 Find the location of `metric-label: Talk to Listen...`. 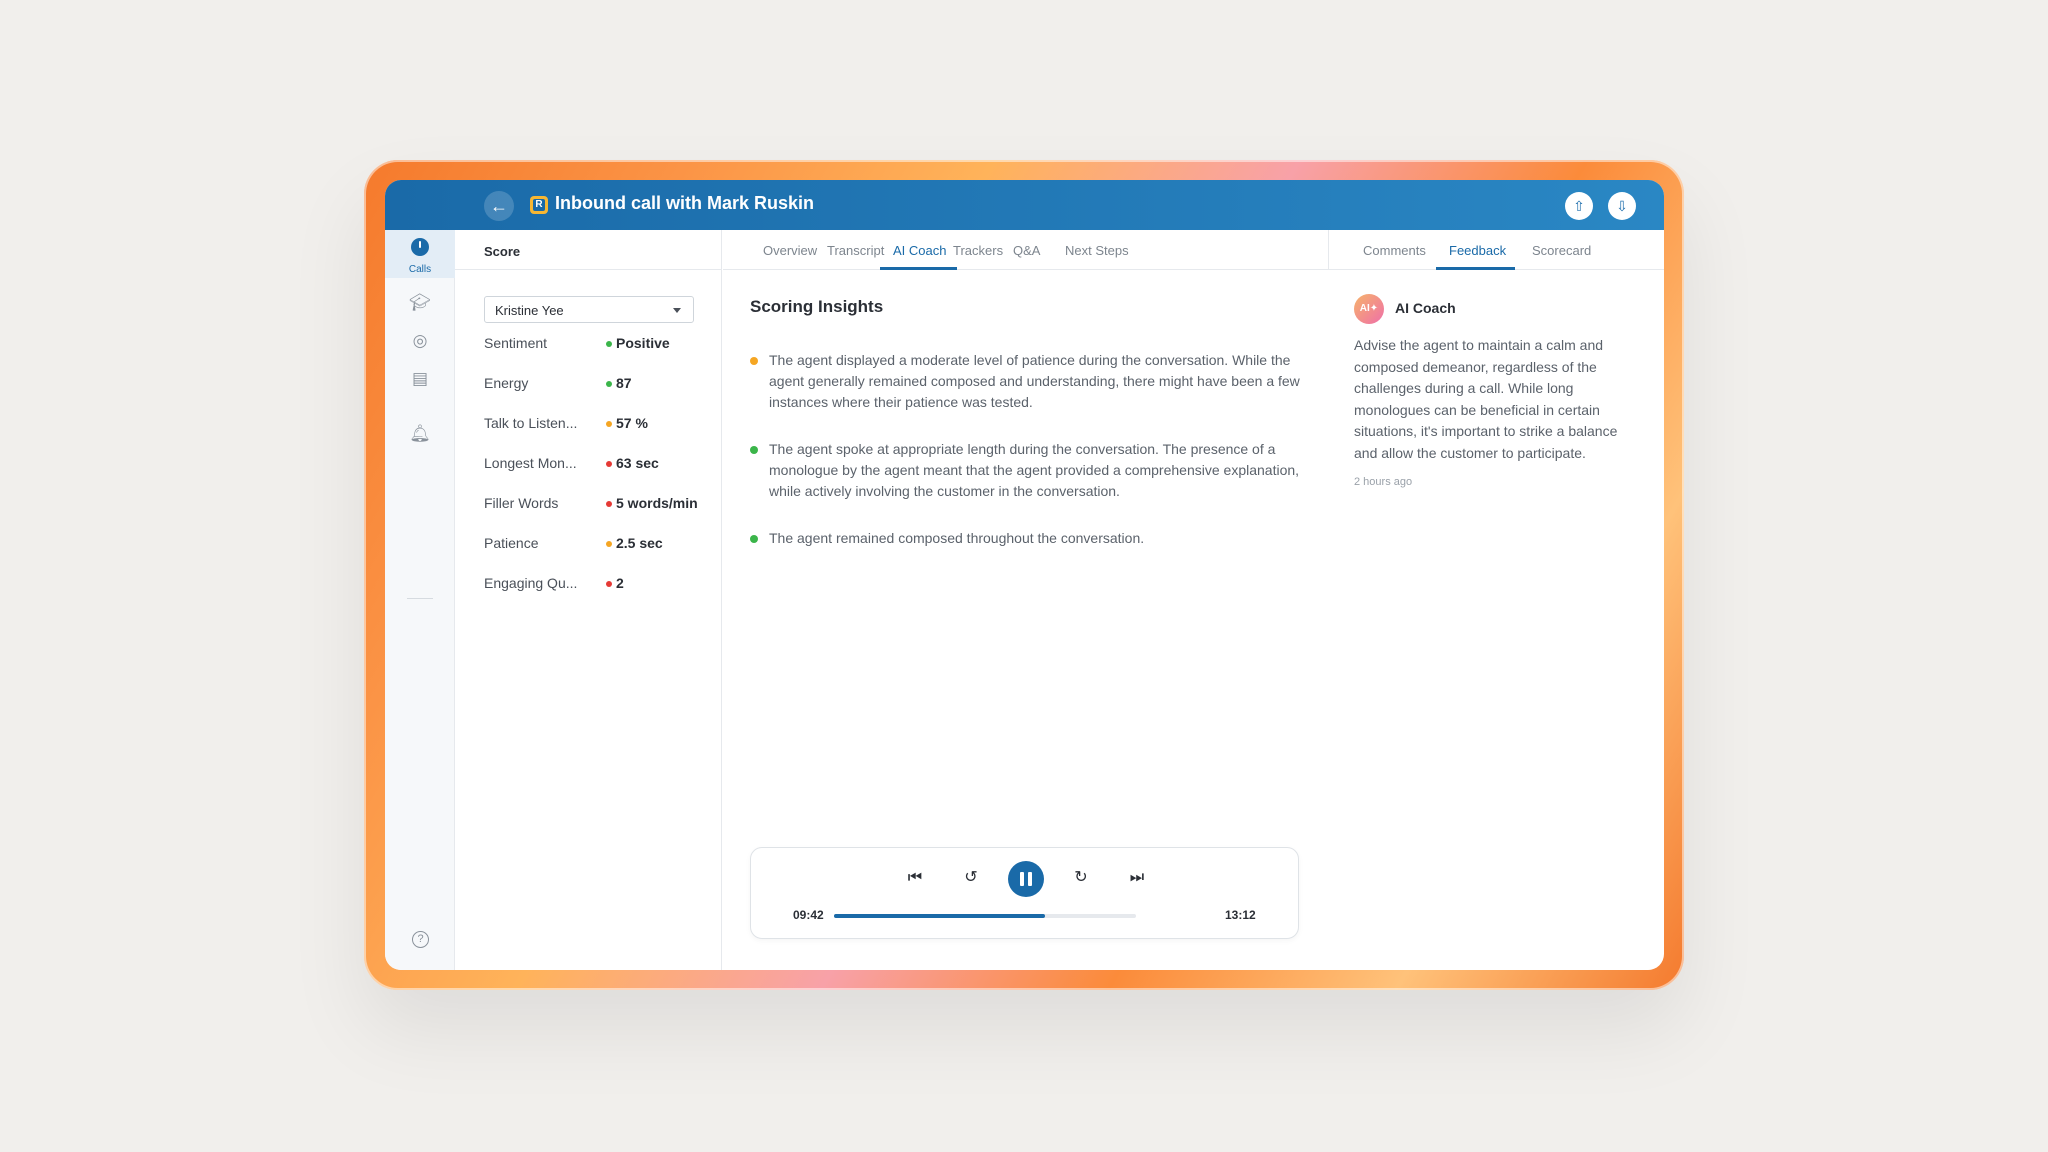

metric-label: Talk to Listen... is located at coordinates (531, 423).